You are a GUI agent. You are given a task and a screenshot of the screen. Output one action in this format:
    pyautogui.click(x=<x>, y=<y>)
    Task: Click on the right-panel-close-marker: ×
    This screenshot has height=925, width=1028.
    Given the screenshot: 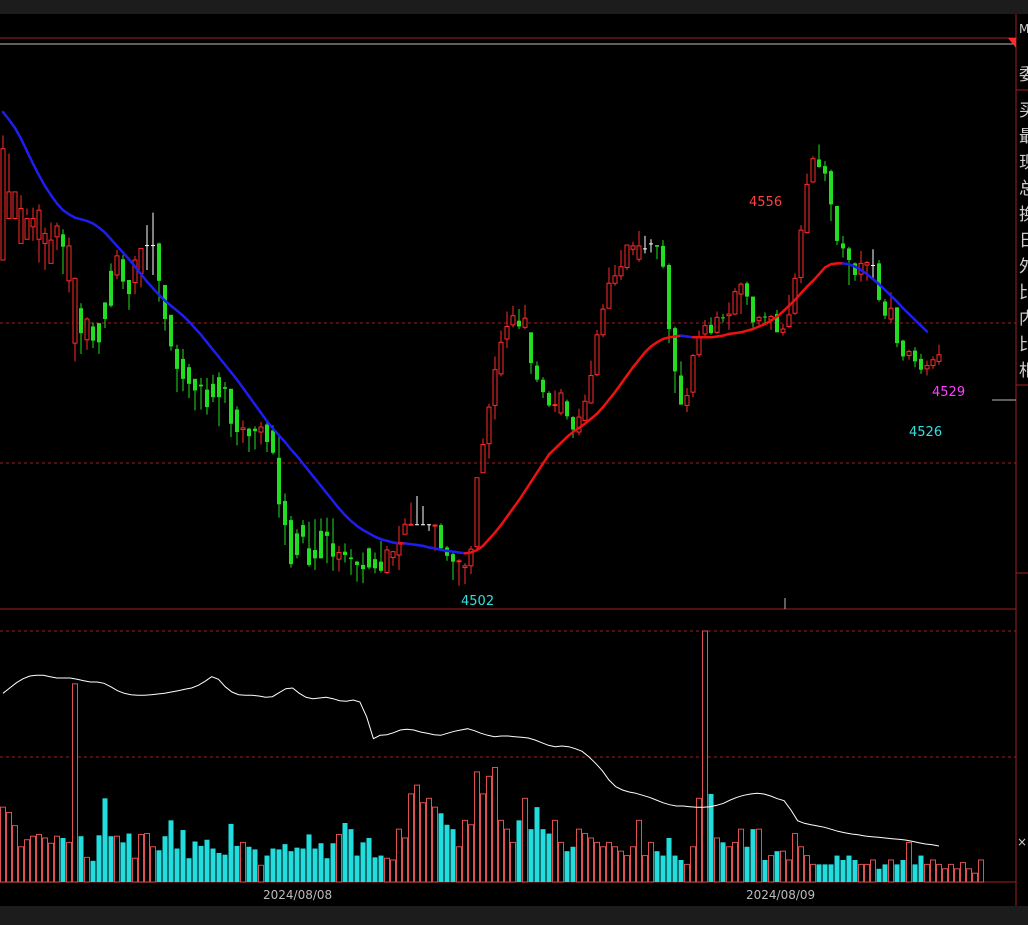 What is the action you would take?
    pyautogui.click(x=1022, y=842)
    